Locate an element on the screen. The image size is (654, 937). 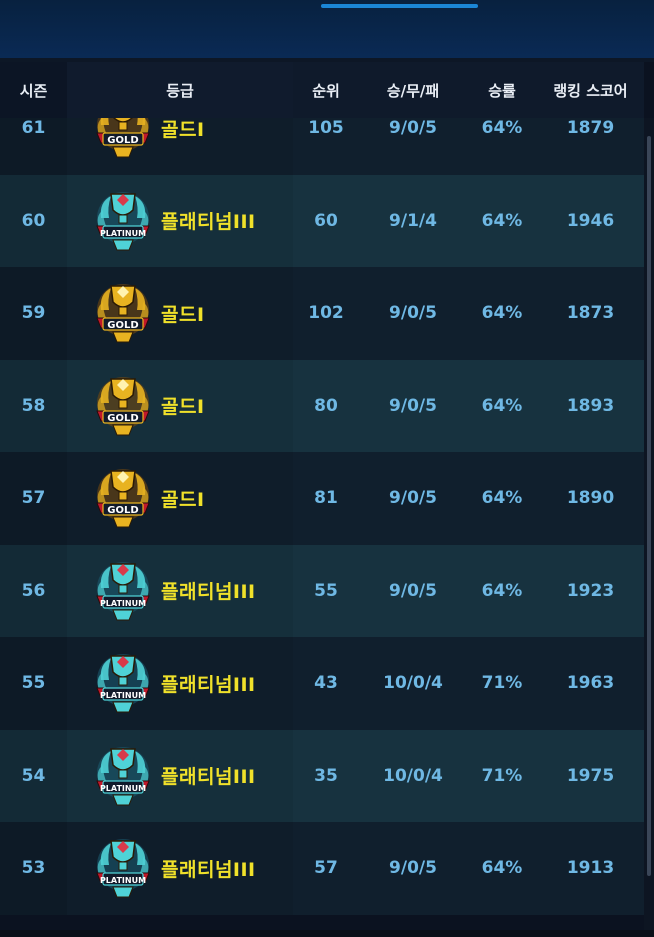
table-row: 58 GOLD 골드I 80 9/0/5 64% 1893 is located at coordinates (322, 405).